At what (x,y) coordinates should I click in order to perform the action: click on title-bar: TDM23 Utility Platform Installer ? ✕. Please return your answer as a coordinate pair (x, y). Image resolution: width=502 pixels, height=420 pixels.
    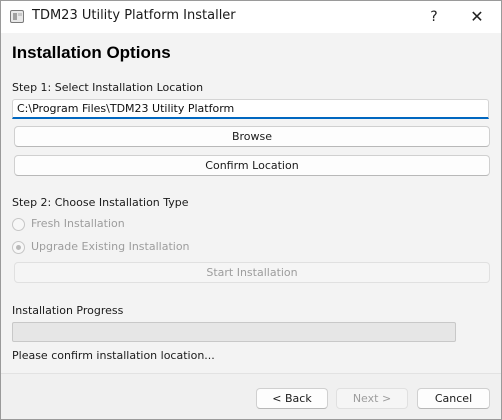
    Looking at the image, I should click on (251, 17).